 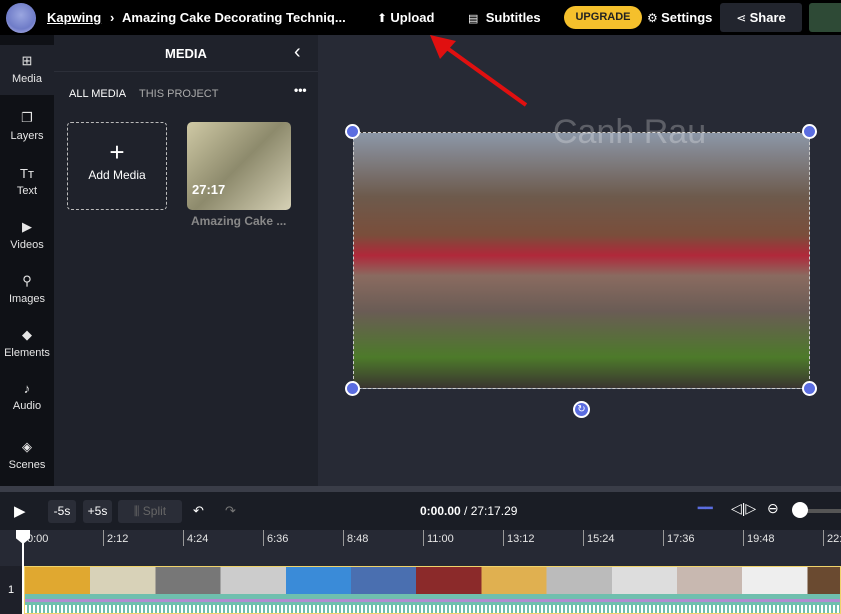 What do you see at coordinates (27, 117) in the screenshot?
I see `layers-icon: ❐` at bounding box center [27, 117].